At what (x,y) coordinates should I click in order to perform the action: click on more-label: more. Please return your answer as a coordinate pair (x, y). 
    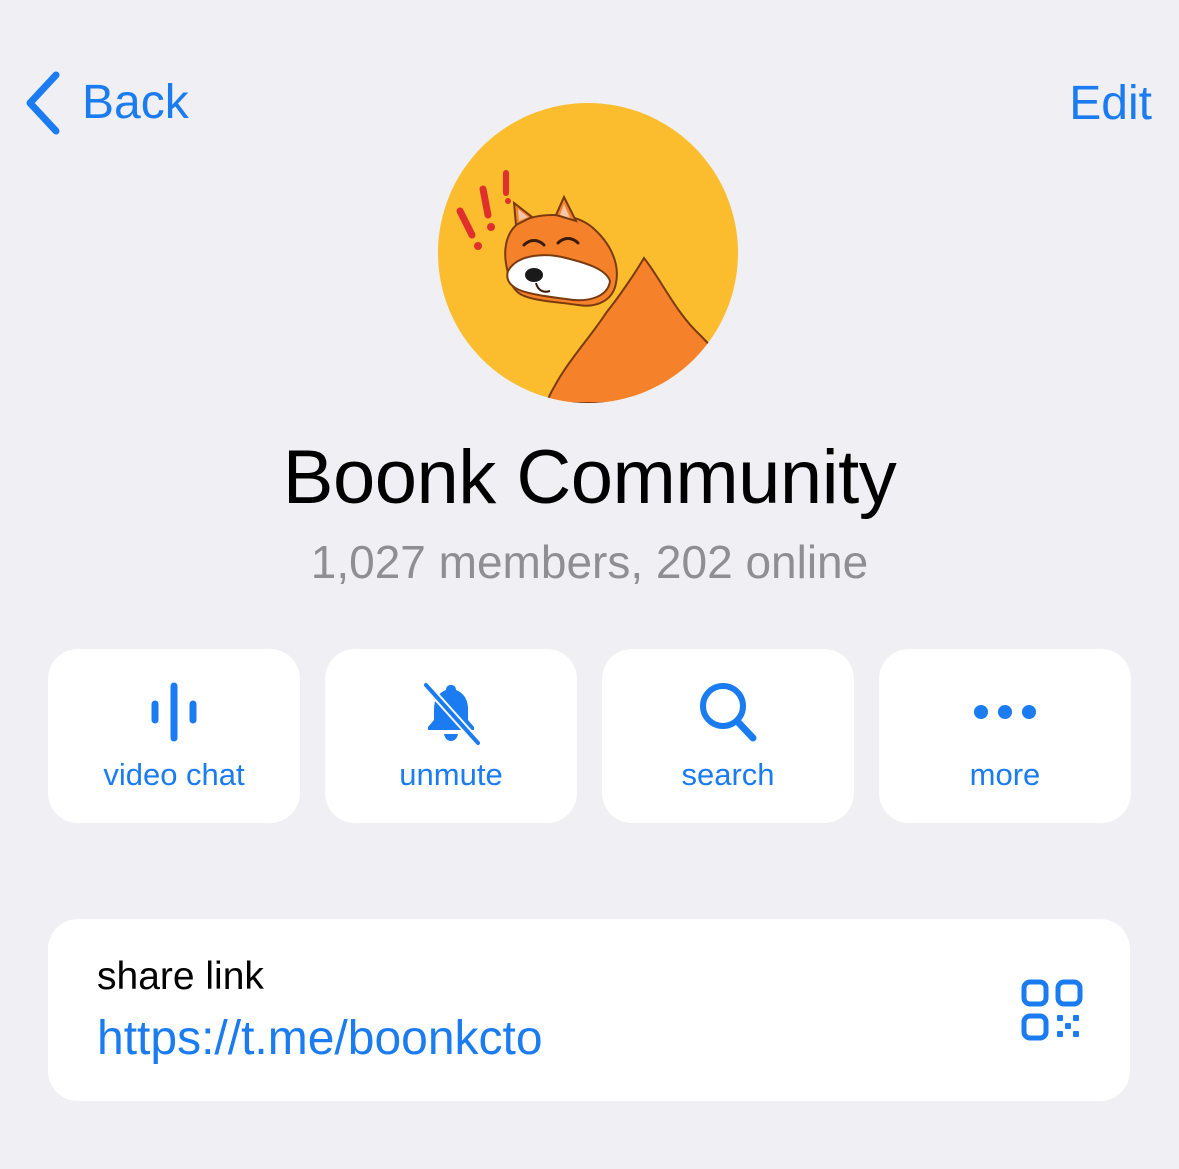
    Looking at the image, I should click on (1005, 774).